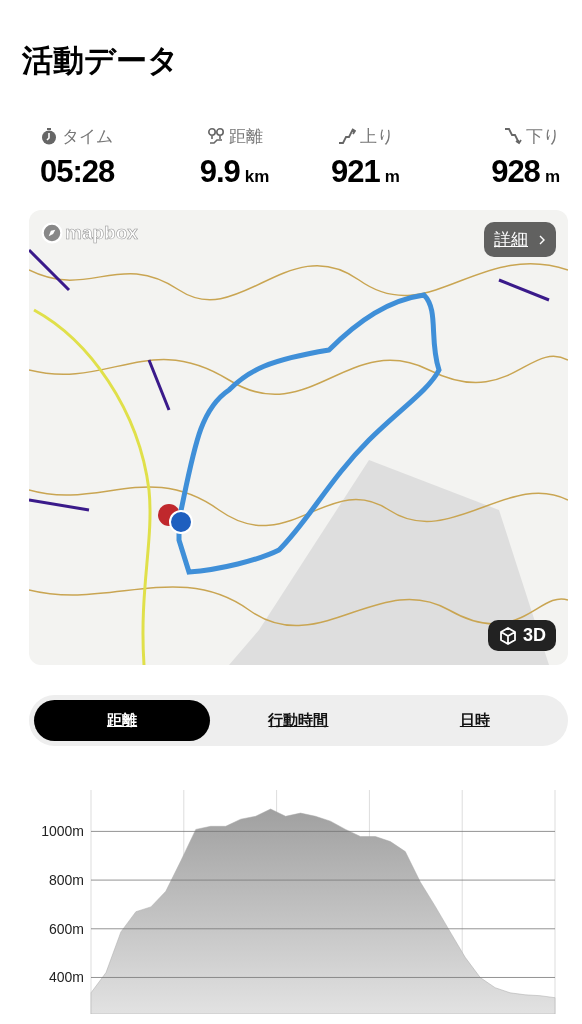  What do you see at coordinates (215, 136) in the screenshot?
I see `pins-icon` at bounding box center [215, 136].